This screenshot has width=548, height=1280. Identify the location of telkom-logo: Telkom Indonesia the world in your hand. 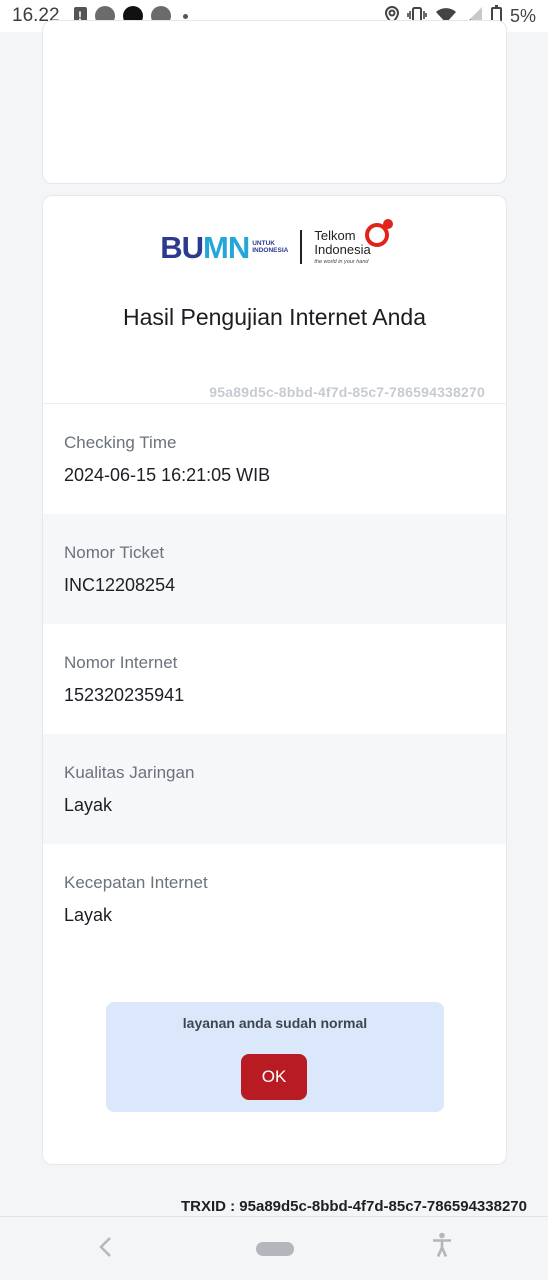
(353, 242).